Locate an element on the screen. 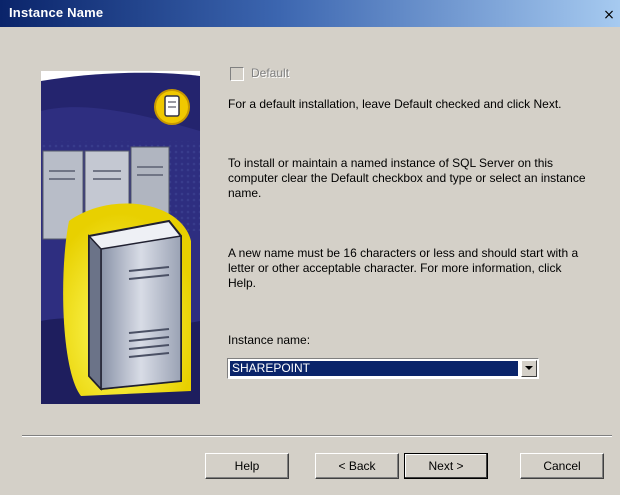 This screenshot has width=620, height=495. instance-name-value: SHAREPOINT is located at coordinates (374, 368).